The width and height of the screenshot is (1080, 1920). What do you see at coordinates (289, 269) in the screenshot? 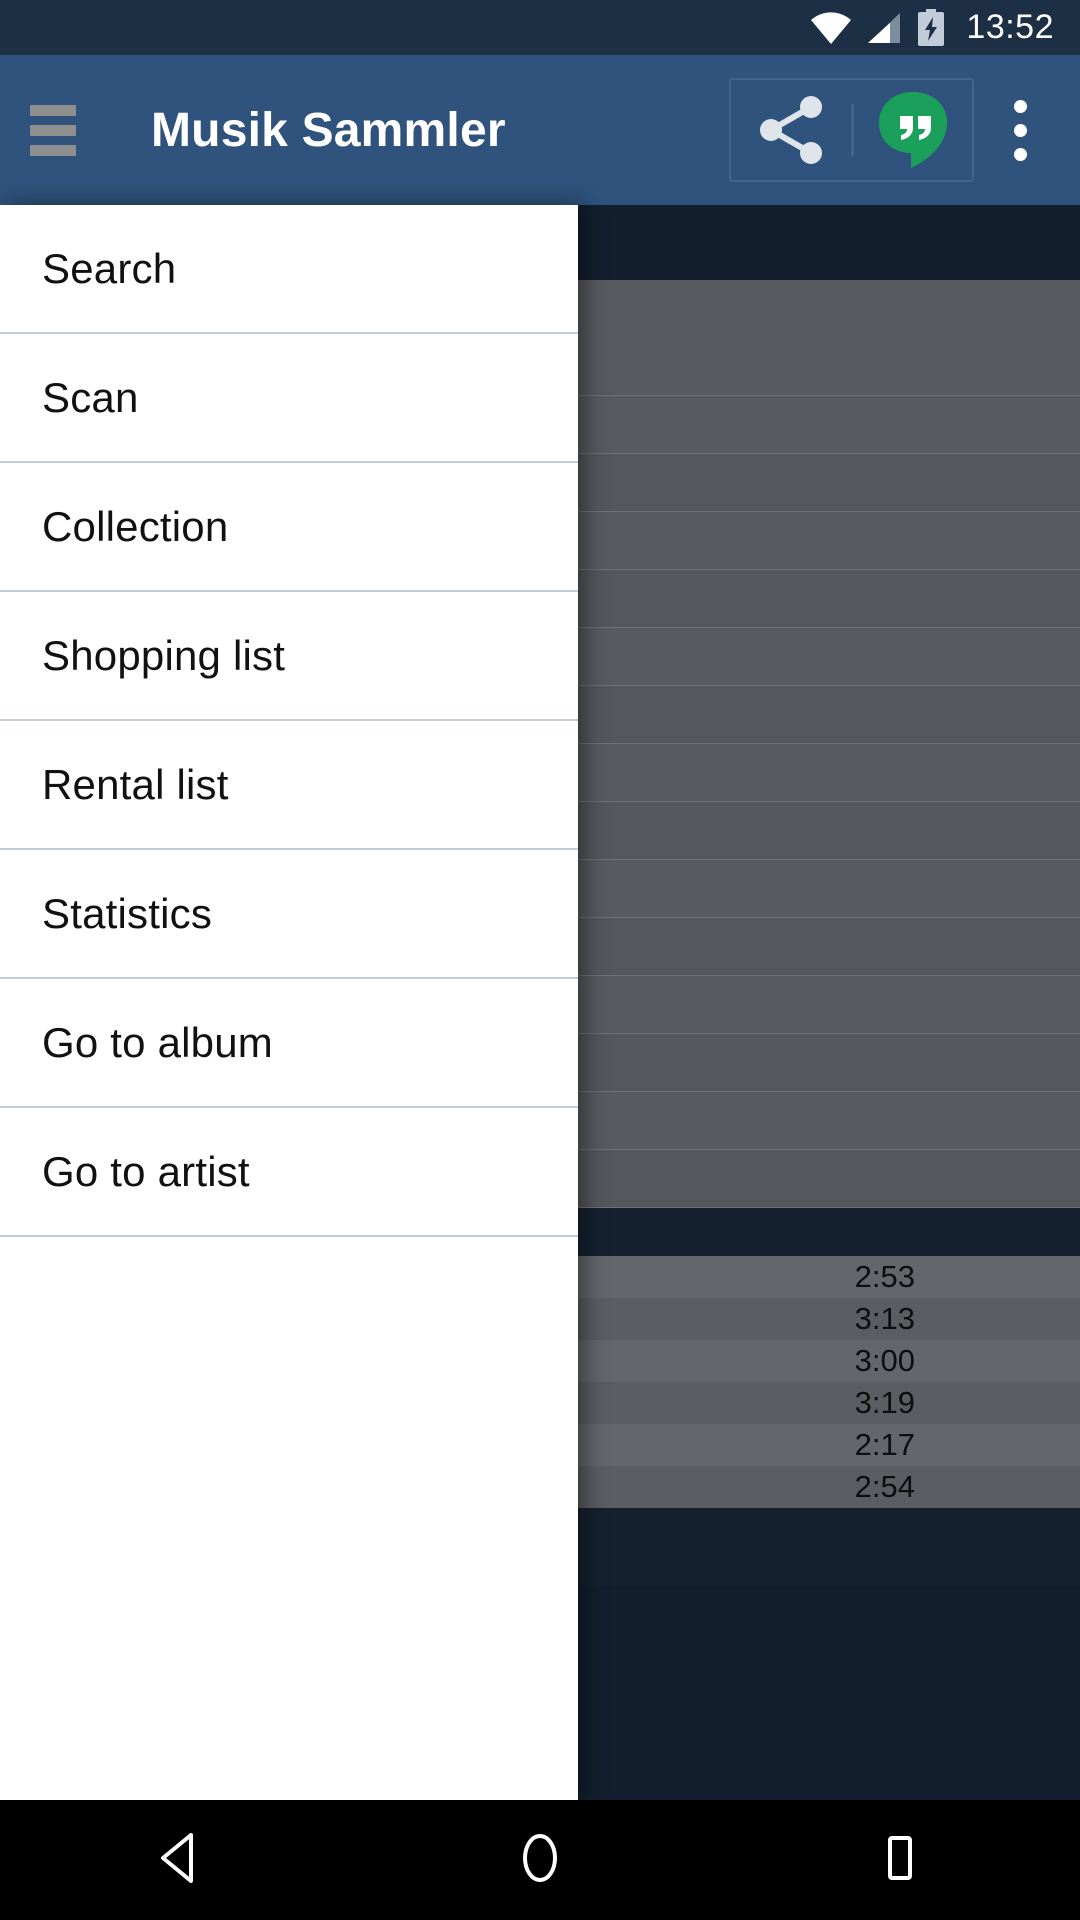
I see `drawer-item-search: Search` at bounding box center [289, 269].